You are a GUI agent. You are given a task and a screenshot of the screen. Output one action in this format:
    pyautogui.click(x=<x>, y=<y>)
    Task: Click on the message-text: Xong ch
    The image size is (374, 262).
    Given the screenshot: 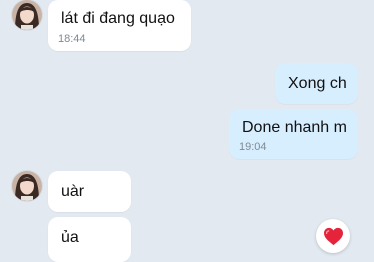 What is the action you would take?
    pyautogui.click(x=317, y=83)
    